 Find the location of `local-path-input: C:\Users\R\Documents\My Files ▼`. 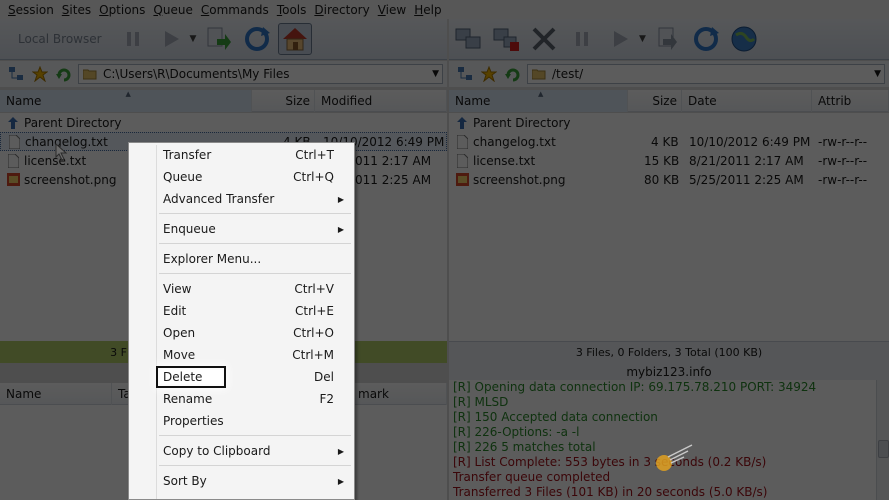

local-path-input: C:\Users\R\Documents\My Files ▼ is located at coordinates (260, 74).